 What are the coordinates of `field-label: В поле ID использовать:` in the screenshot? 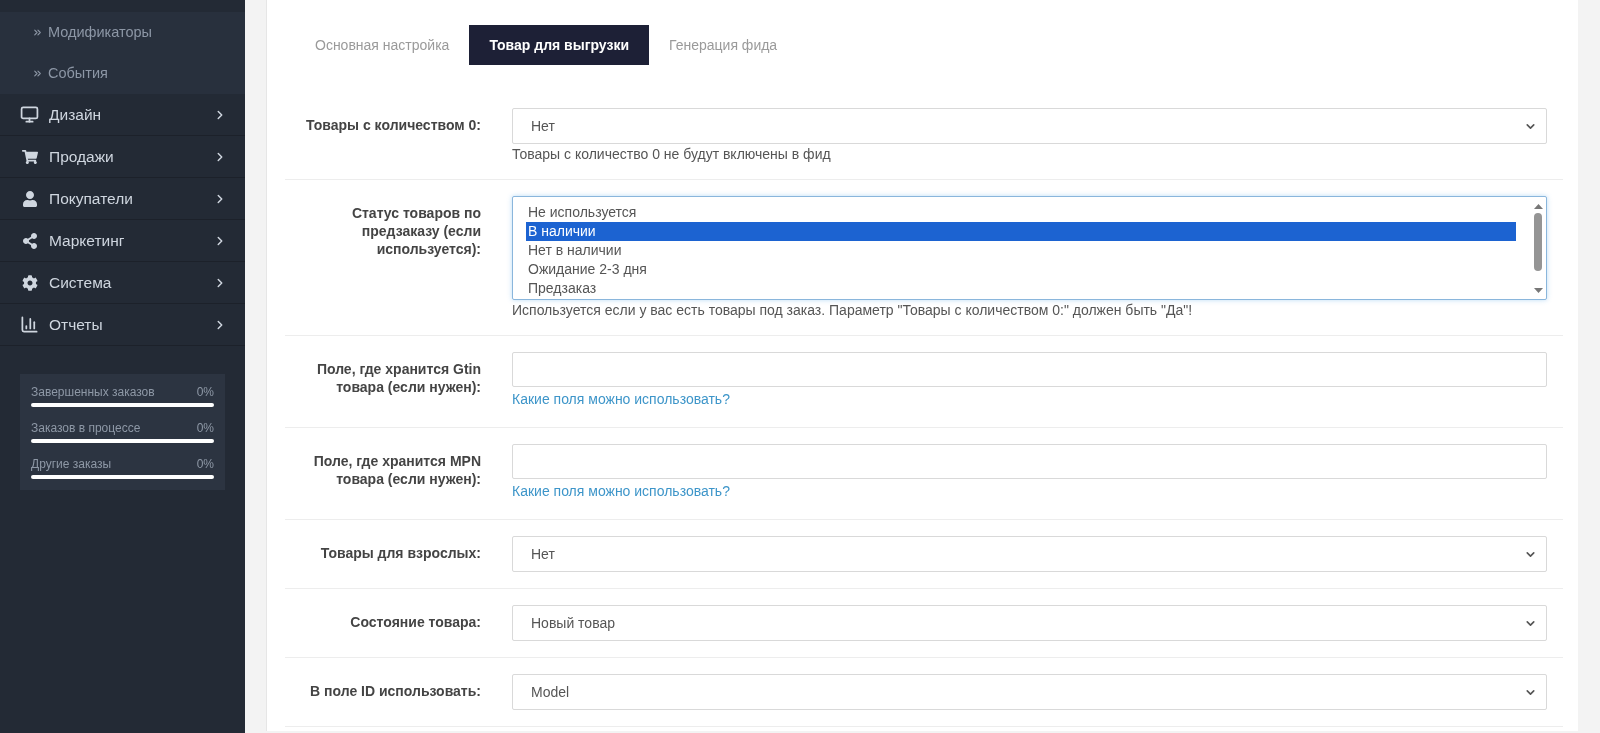 It's located at (395, 691).